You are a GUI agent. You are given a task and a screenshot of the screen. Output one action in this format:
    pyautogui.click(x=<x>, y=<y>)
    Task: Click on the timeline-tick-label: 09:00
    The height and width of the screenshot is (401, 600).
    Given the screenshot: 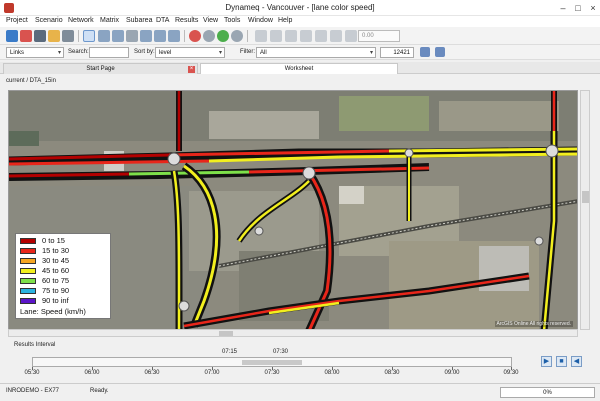 What is the action you would take?
    pyautogui.click(x=452, y=373)
    